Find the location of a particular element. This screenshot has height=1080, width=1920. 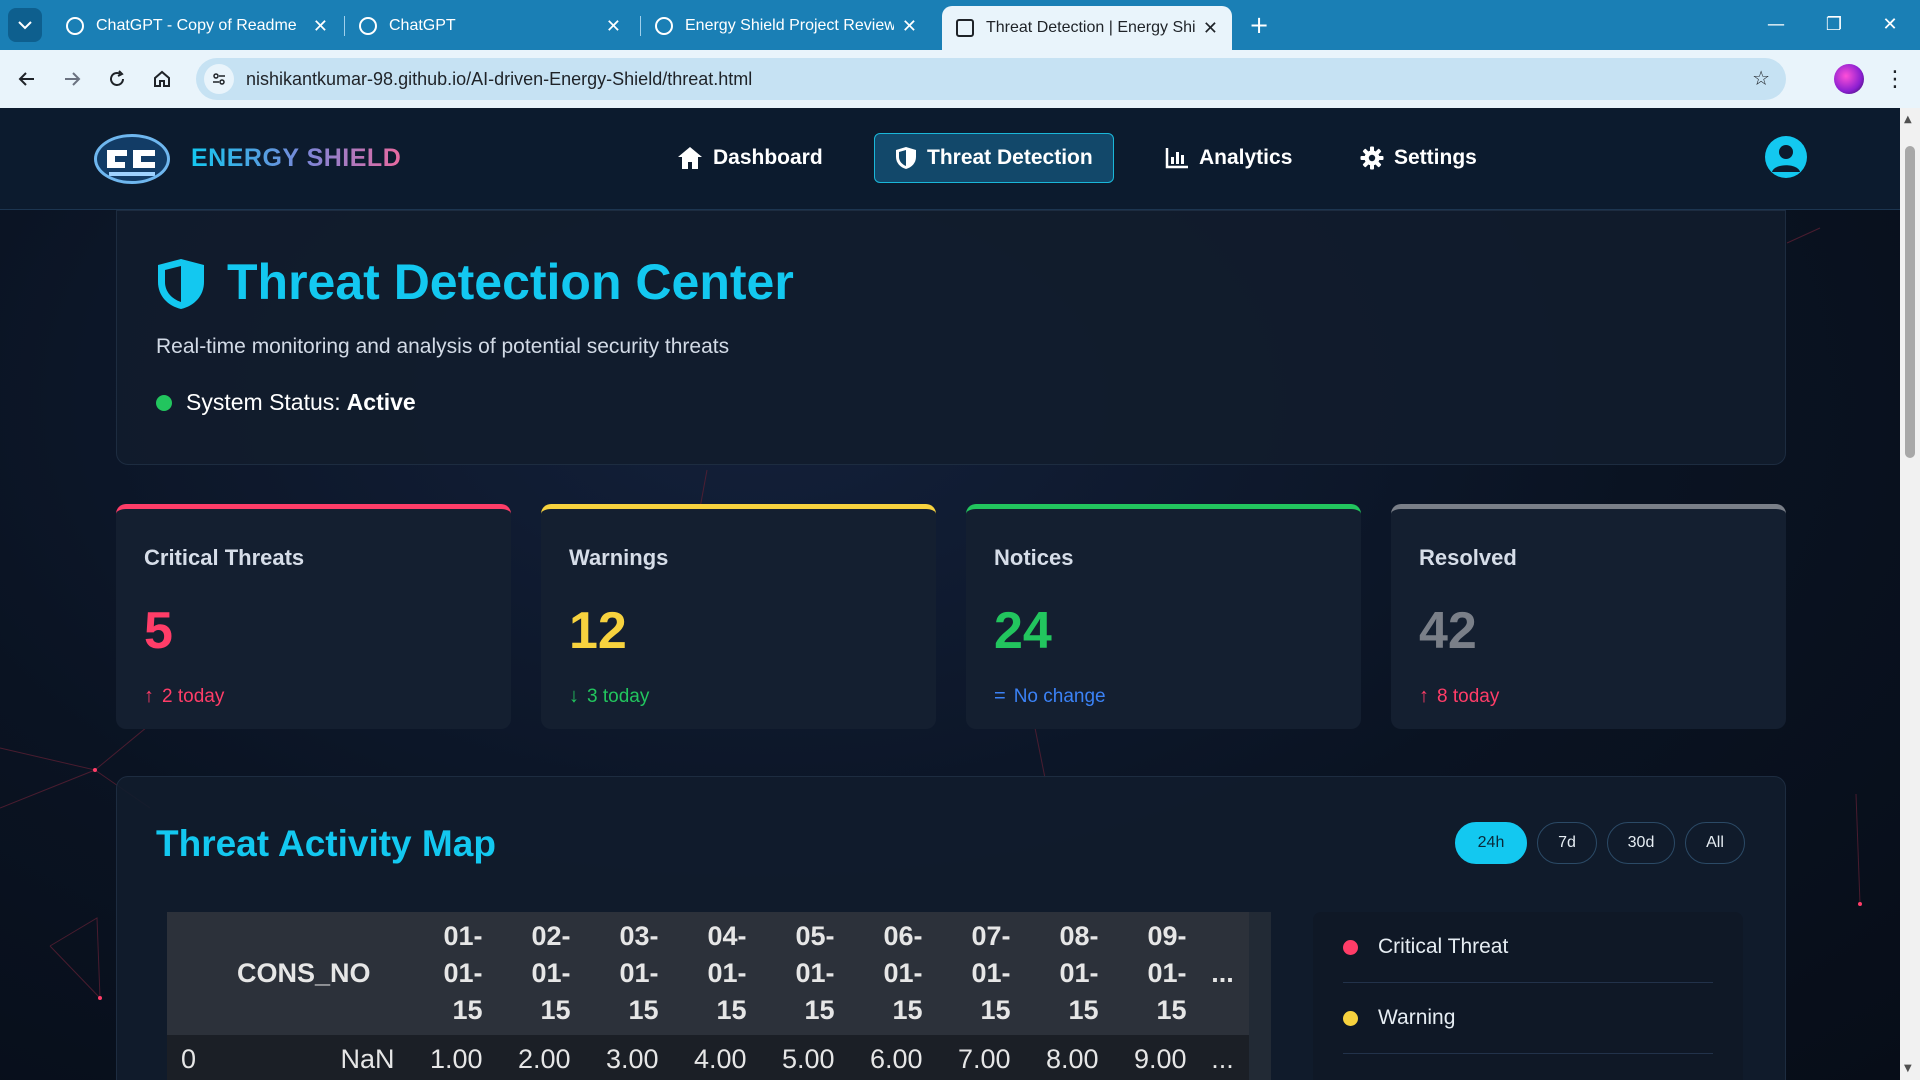

scrollbar-thumb is located at coordinates (1910, 302).